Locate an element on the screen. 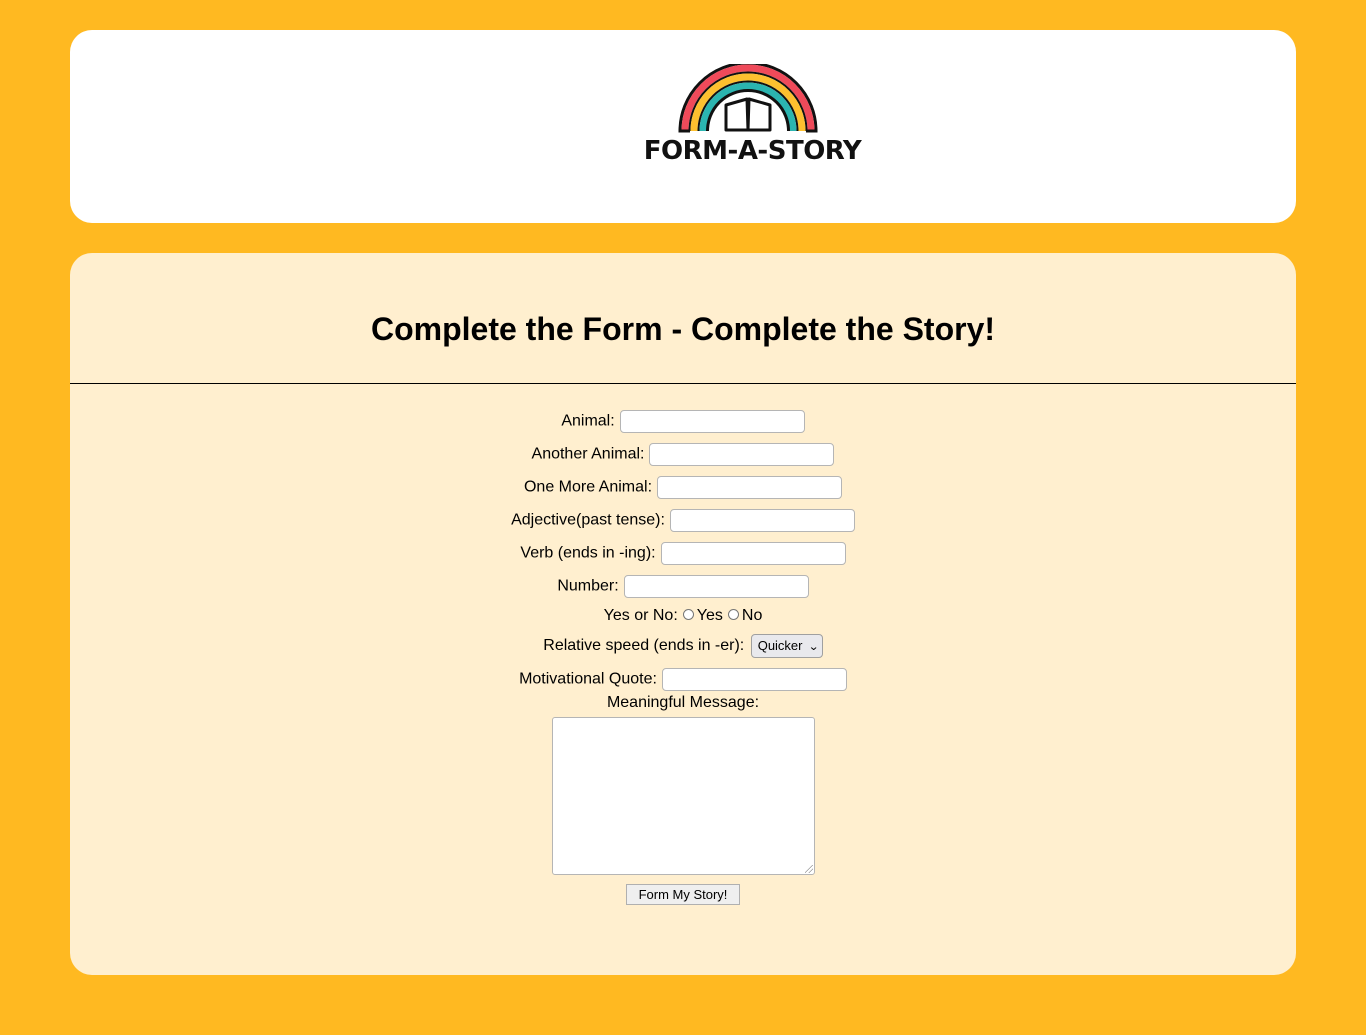  no-radio-label: No is located at coordinates (752, 615).